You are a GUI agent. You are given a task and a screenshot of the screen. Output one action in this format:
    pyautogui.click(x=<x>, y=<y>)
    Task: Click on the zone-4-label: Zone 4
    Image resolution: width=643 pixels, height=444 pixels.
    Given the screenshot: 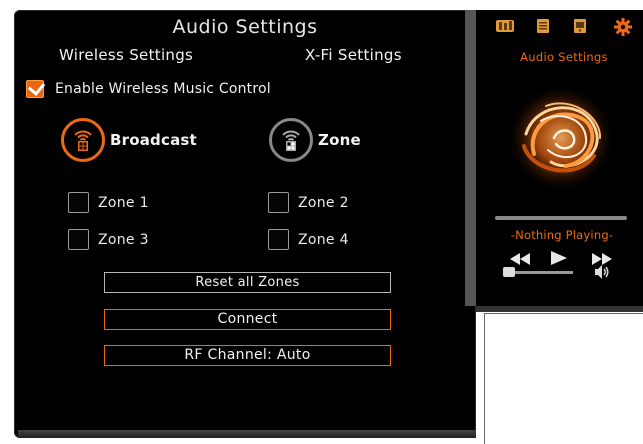 What is the action you would take?
    pyautogui.click(x=323, y=239)
    